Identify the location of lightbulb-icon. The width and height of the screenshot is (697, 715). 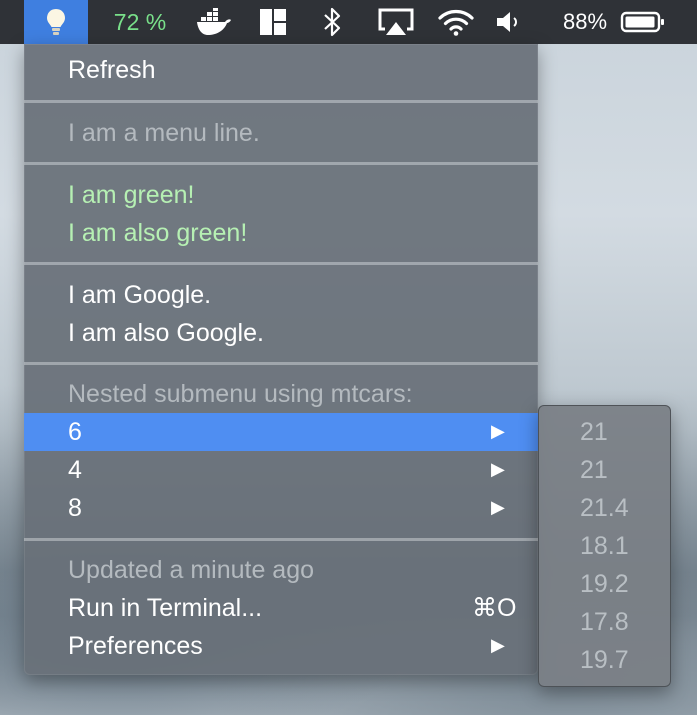
(56, 22).